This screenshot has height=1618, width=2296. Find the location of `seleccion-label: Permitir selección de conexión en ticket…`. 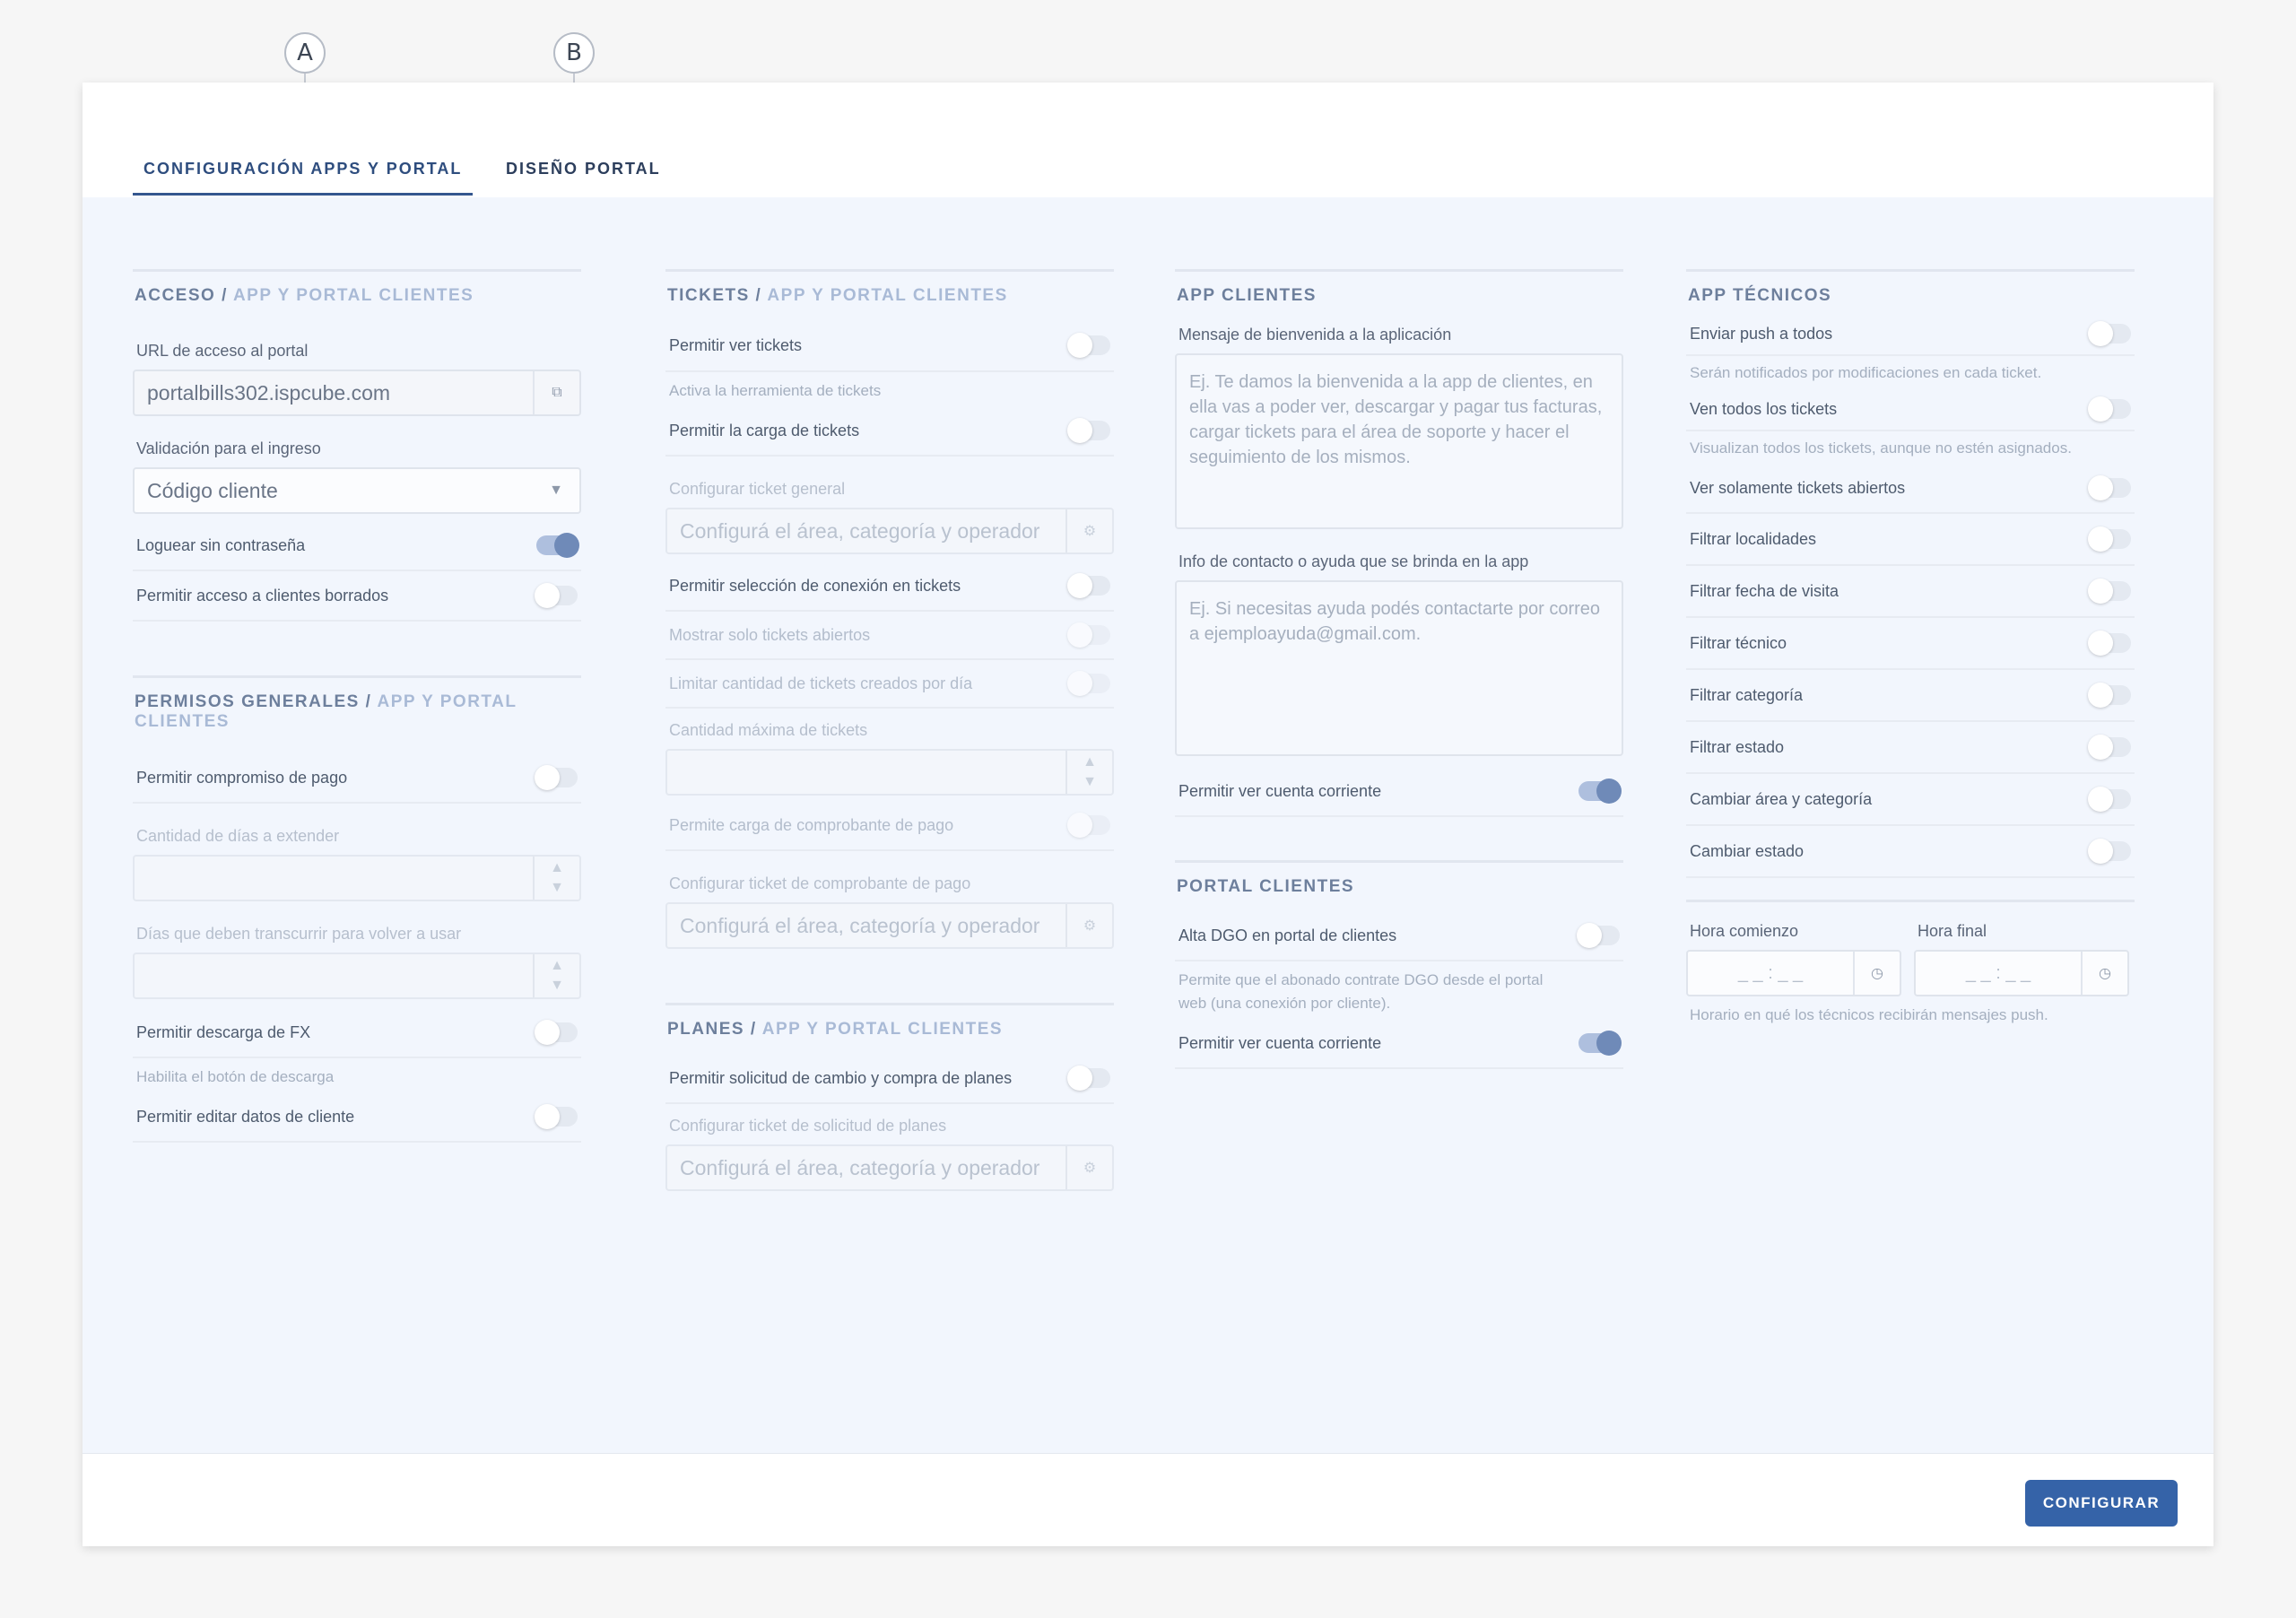

seleccion-label: Permitir selección de conexión en ticket… is located at coordinates (815, 585).